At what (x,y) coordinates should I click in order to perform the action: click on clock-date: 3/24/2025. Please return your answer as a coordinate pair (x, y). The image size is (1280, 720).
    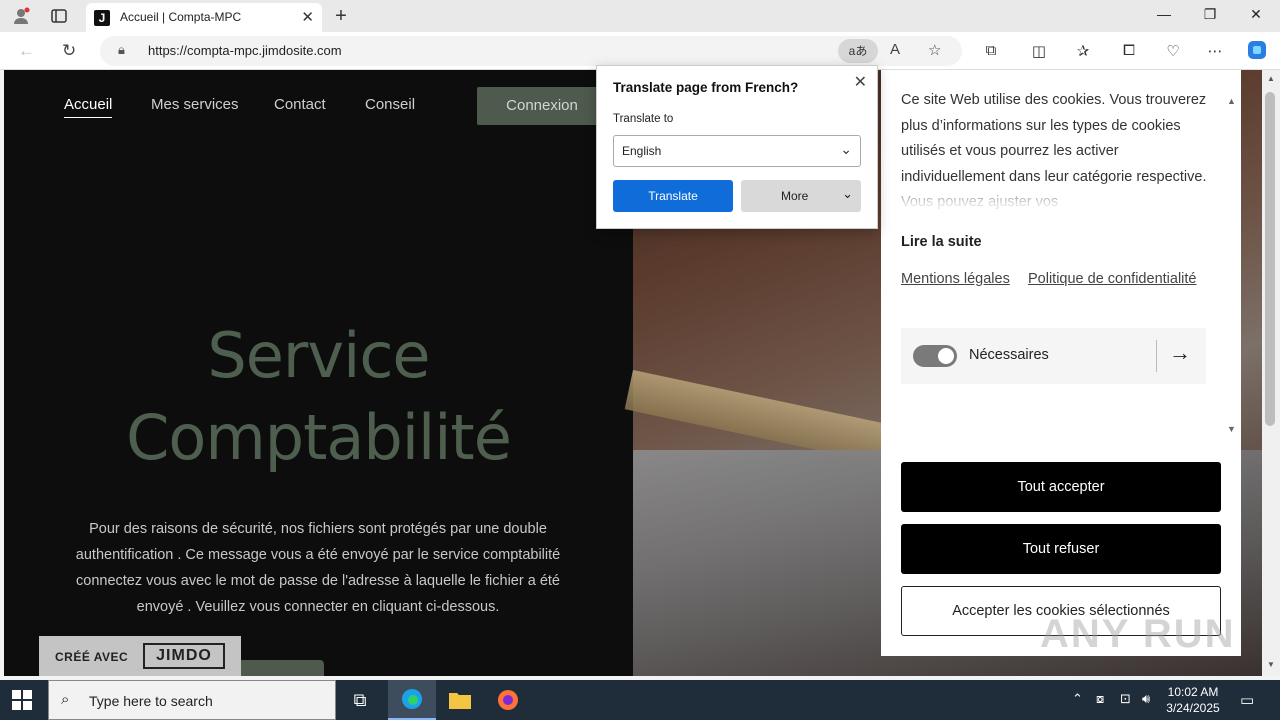
    Looking at the image, I should click on (1193, 708).